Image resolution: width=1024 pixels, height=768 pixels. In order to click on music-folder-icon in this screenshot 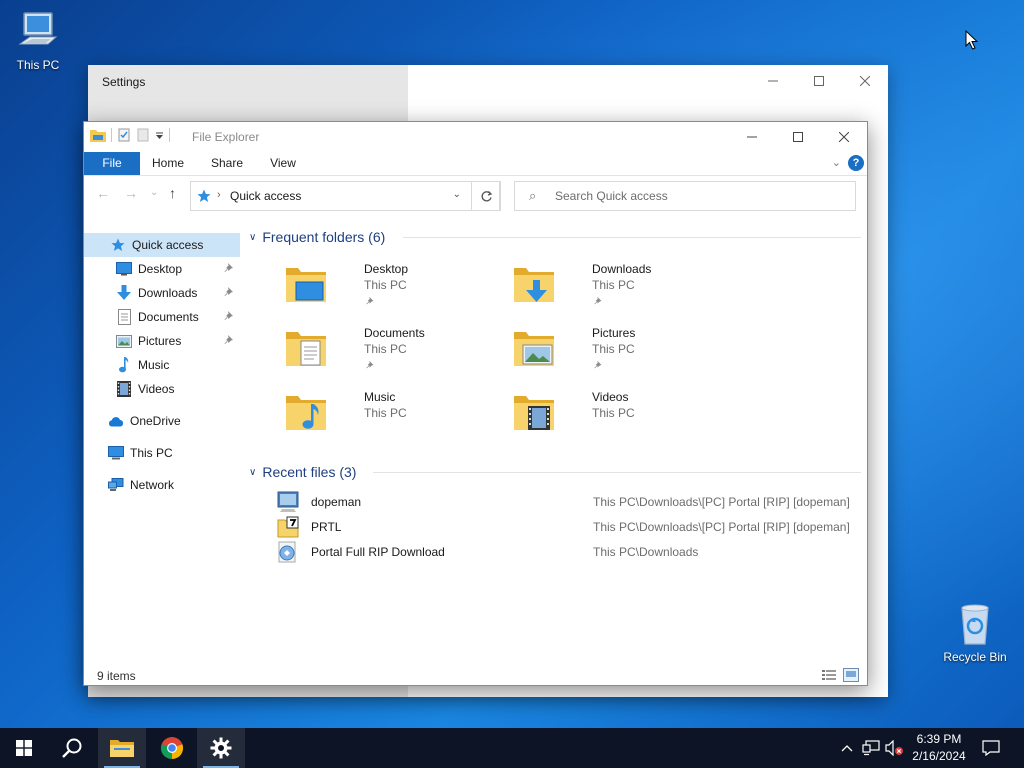, I will do `click(306, 413)`.